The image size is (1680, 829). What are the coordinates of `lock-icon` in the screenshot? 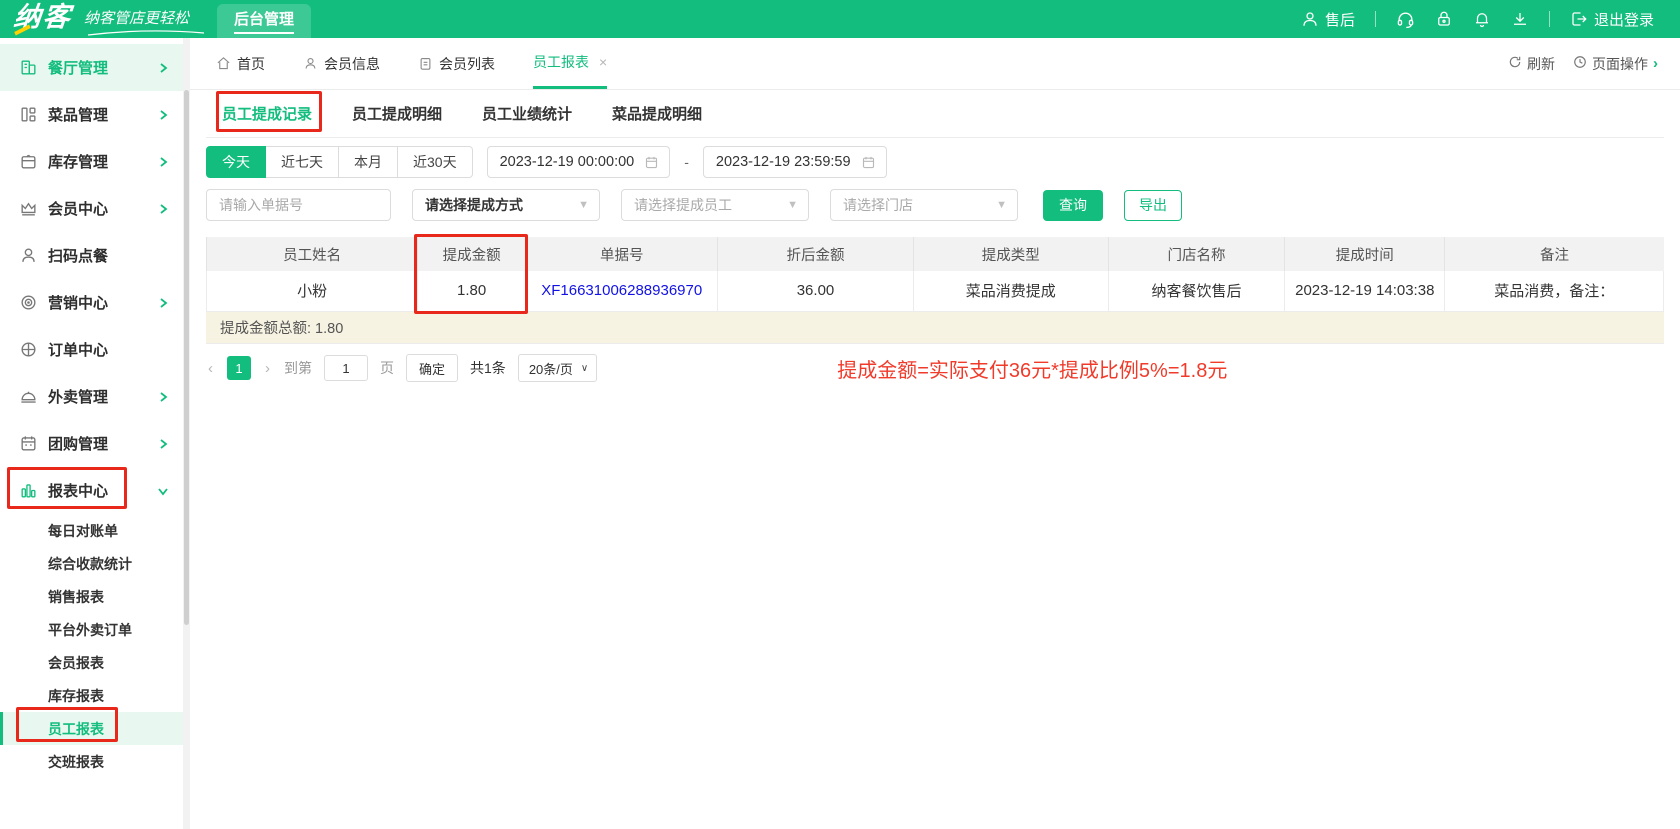 It's located at (1444, 19).